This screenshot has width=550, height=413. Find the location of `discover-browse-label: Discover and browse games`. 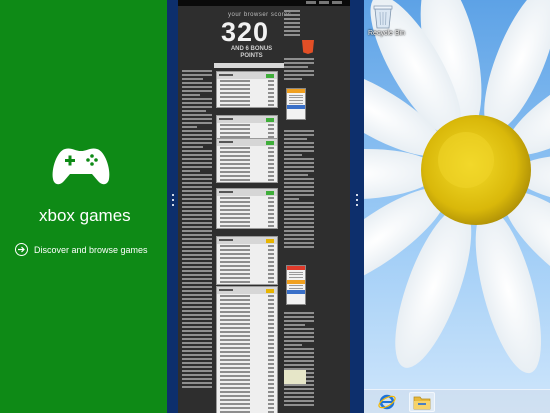

discover-browse-label: Discover and browse games is located at coordinates (91, 249).